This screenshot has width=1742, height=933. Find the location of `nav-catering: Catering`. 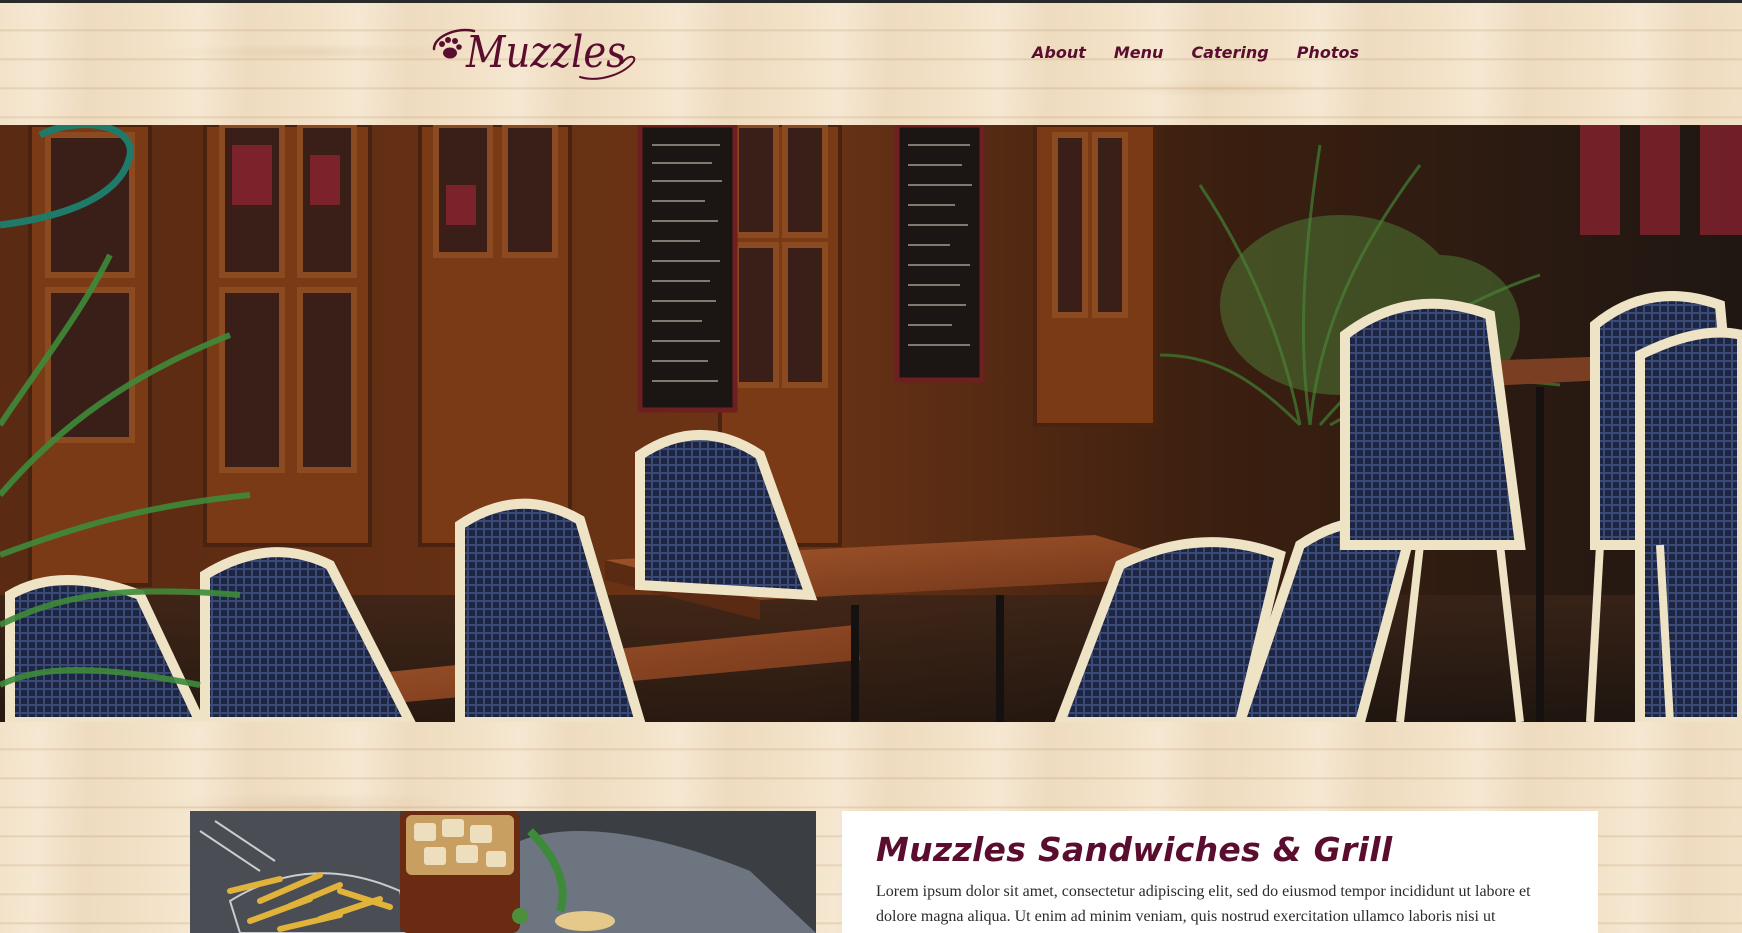

nav-catering: Catering is located at coordinates (1229, 52).